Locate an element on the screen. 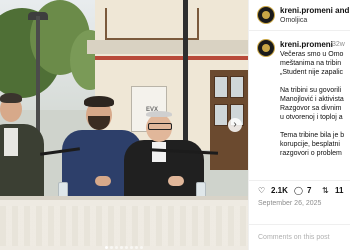 Image resolution: width=350 pixels, height=251 pixels. caption-line: Tema tribine bila je b is located at coordinates (312, 135).